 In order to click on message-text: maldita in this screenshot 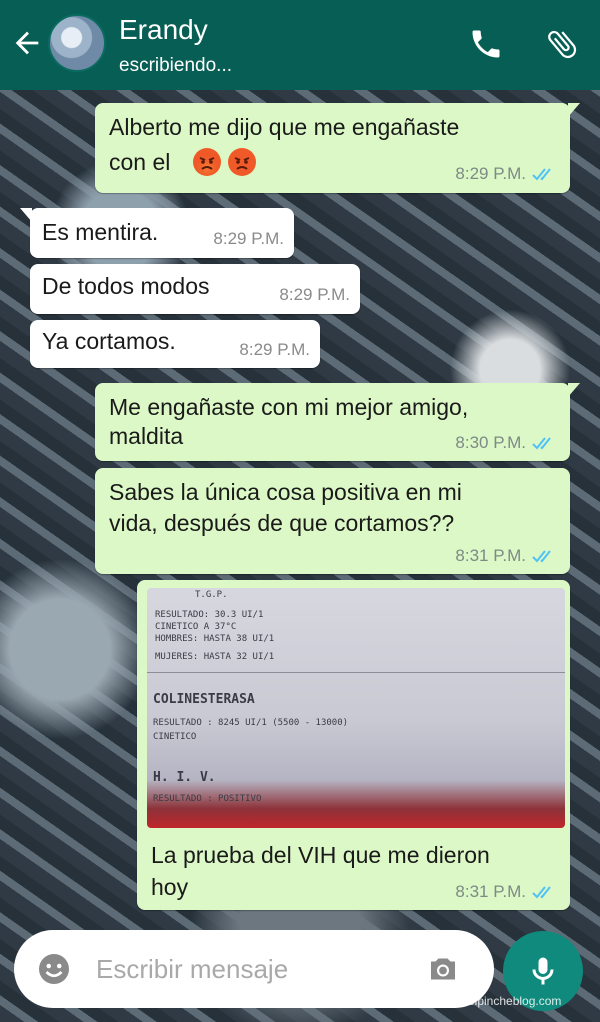, I will do `click(146, 436)`.